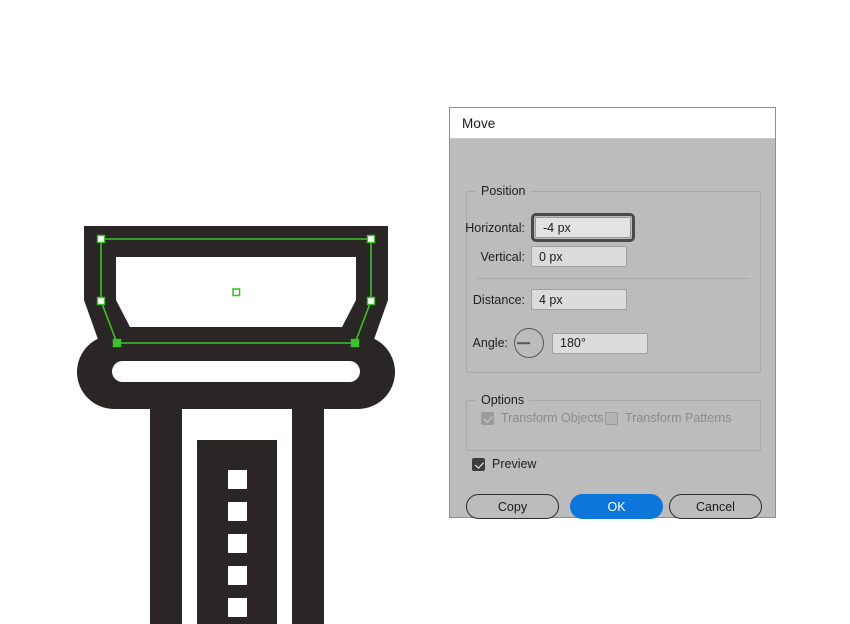 The width and height of the screenshot is (850, 624). I want to click on dialog-title: Move, so click(479, 123).